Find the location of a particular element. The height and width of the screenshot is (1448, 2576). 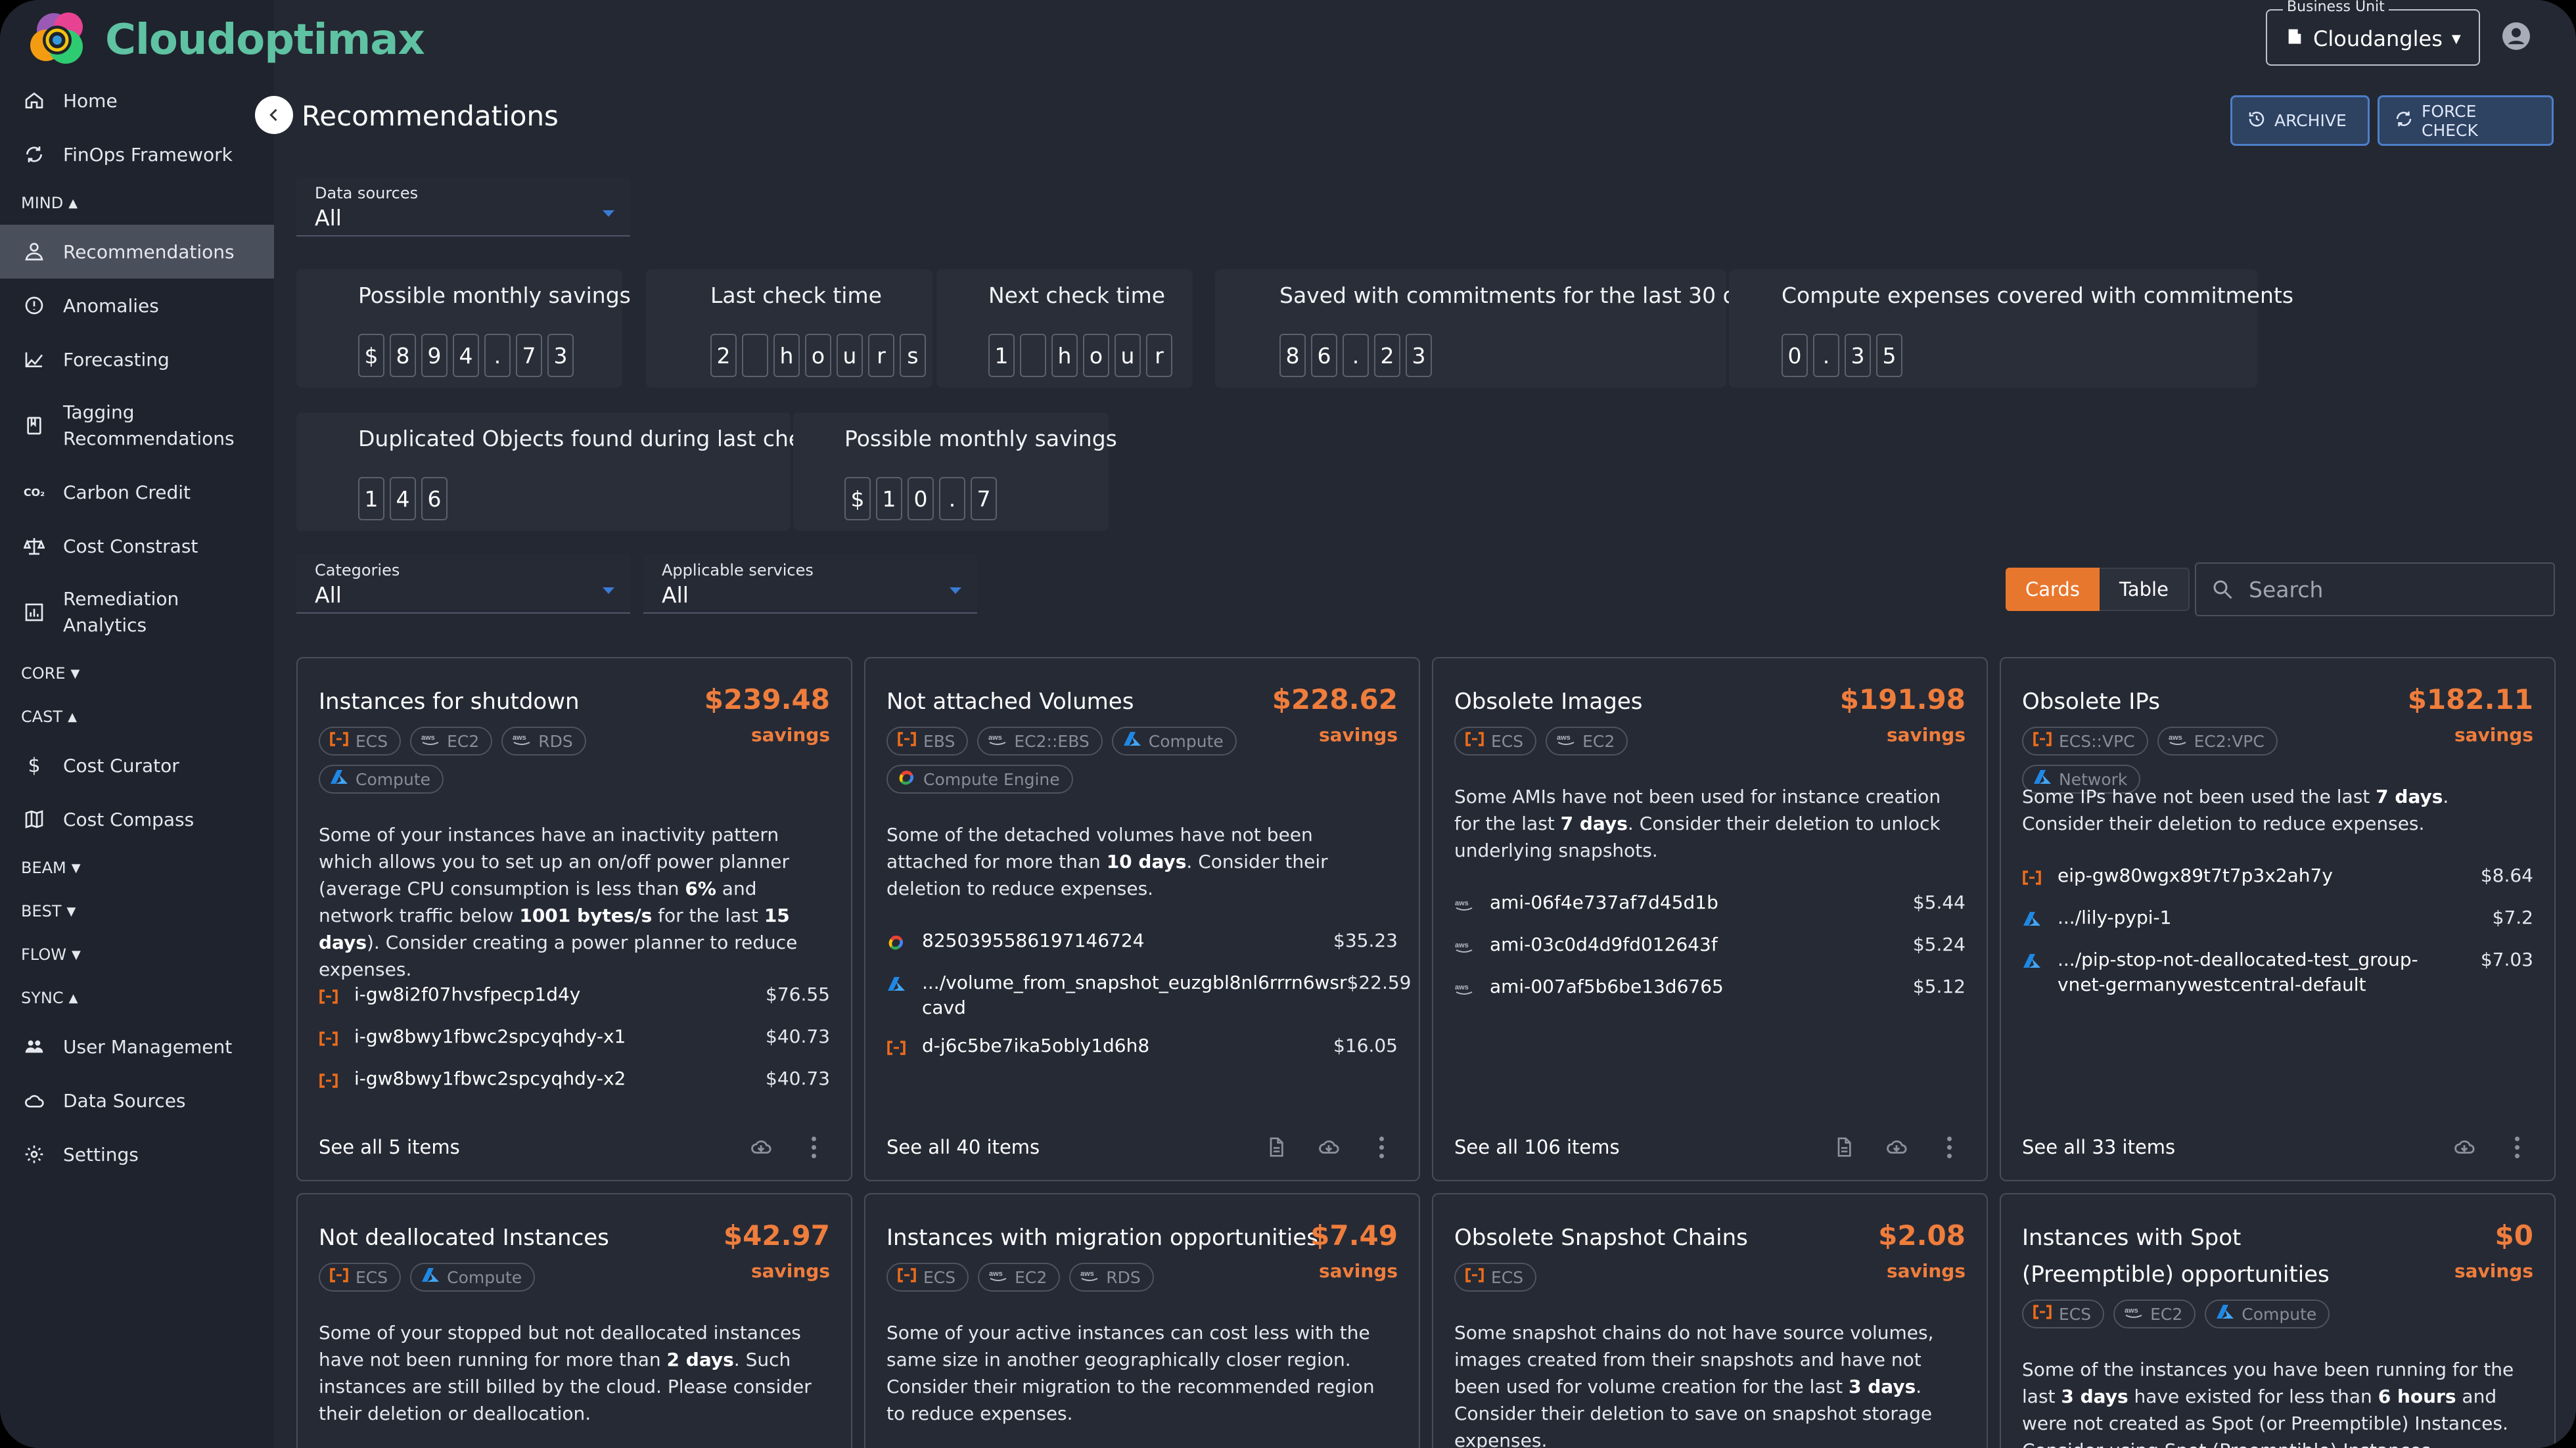

avatar is located at coordinates (2516, 36).